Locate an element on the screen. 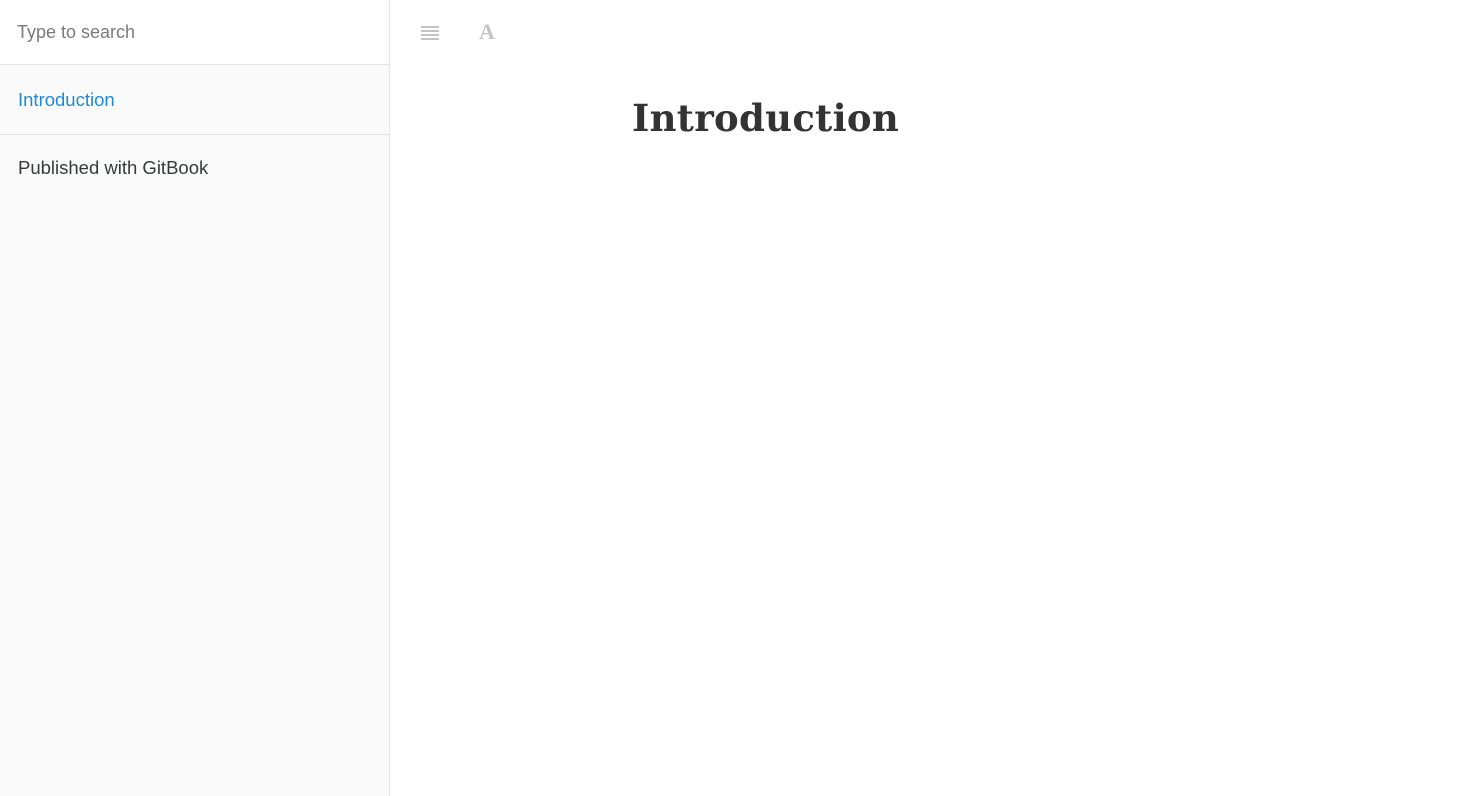  search-input is located at coordinates (194, 32).